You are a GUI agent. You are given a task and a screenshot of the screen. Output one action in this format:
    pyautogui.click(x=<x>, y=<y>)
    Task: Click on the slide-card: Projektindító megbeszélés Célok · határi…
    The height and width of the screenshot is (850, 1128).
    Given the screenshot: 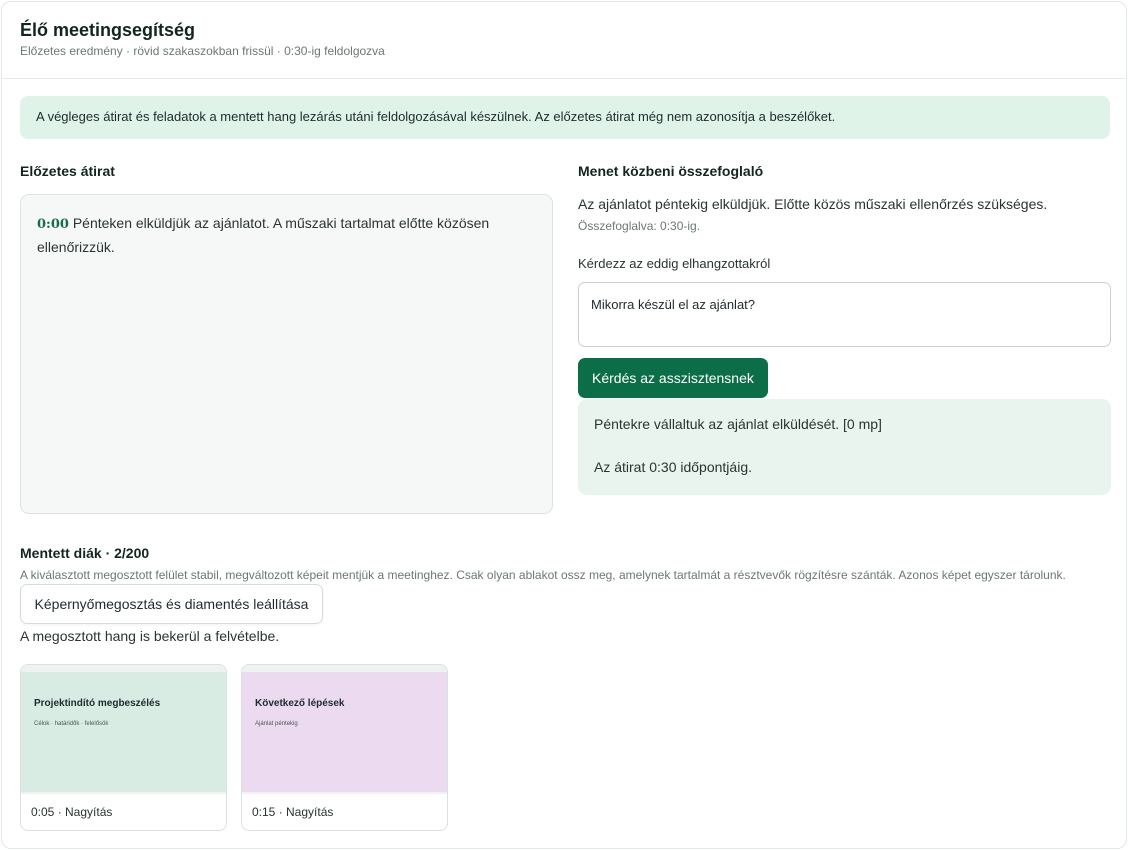 What is the action you would take?
    pyautogui.click(x=123, y=747)
    